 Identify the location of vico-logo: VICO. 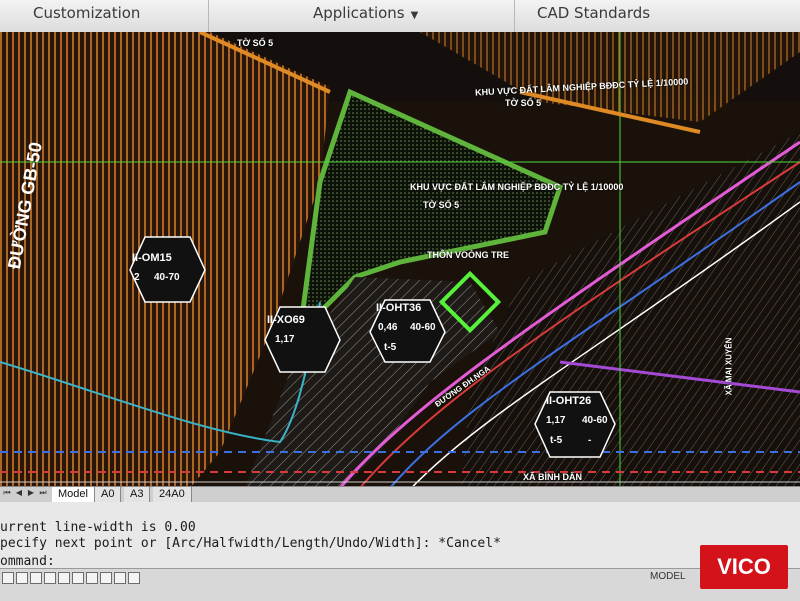
(744, 567).